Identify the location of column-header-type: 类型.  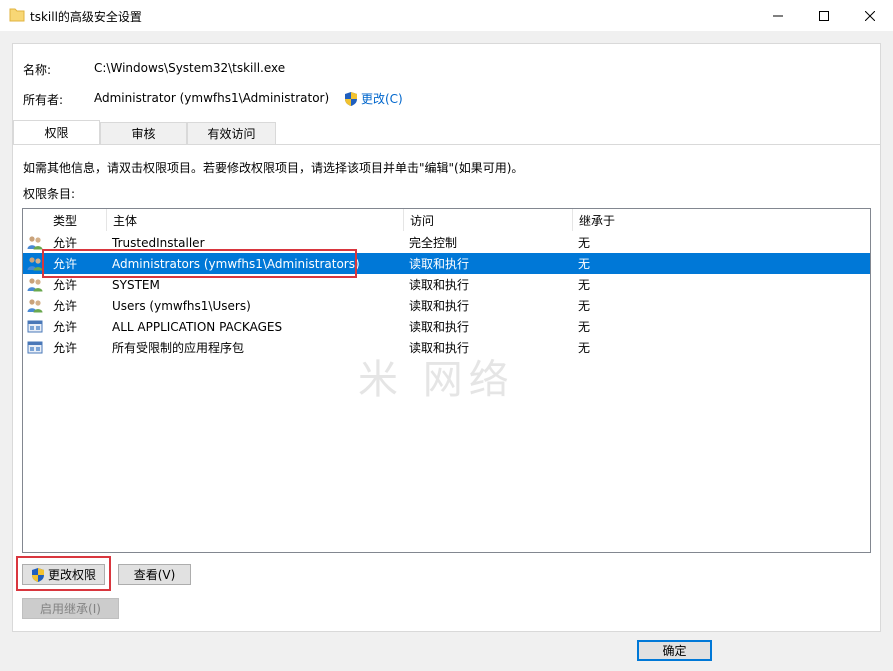
(77, 220).